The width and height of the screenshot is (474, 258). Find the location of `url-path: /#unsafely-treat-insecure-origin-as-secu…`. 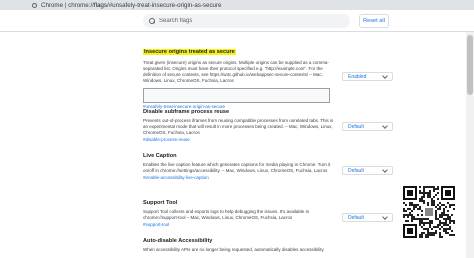

url-path: /#unsafely-treat-insecure-origin-as-secu… is located at coordinates (164, 5).